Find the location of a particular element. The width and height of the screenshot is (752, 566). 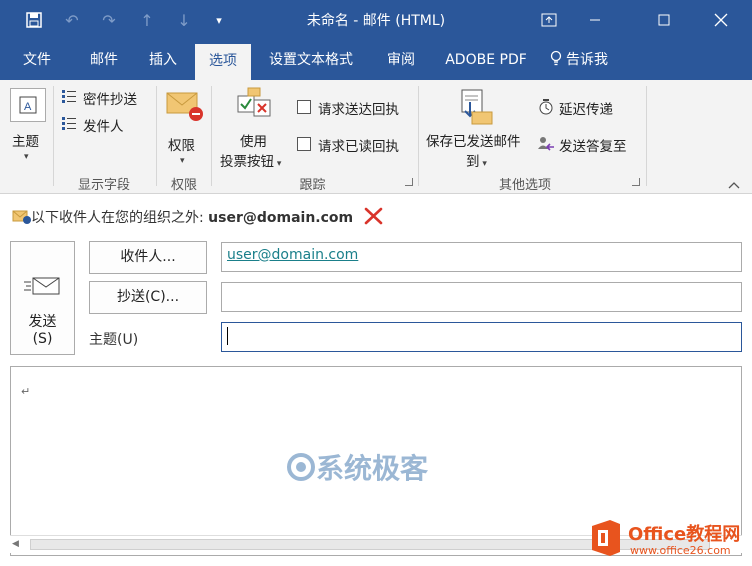

delivery-receipt-box is located at coordinates (304, 107).